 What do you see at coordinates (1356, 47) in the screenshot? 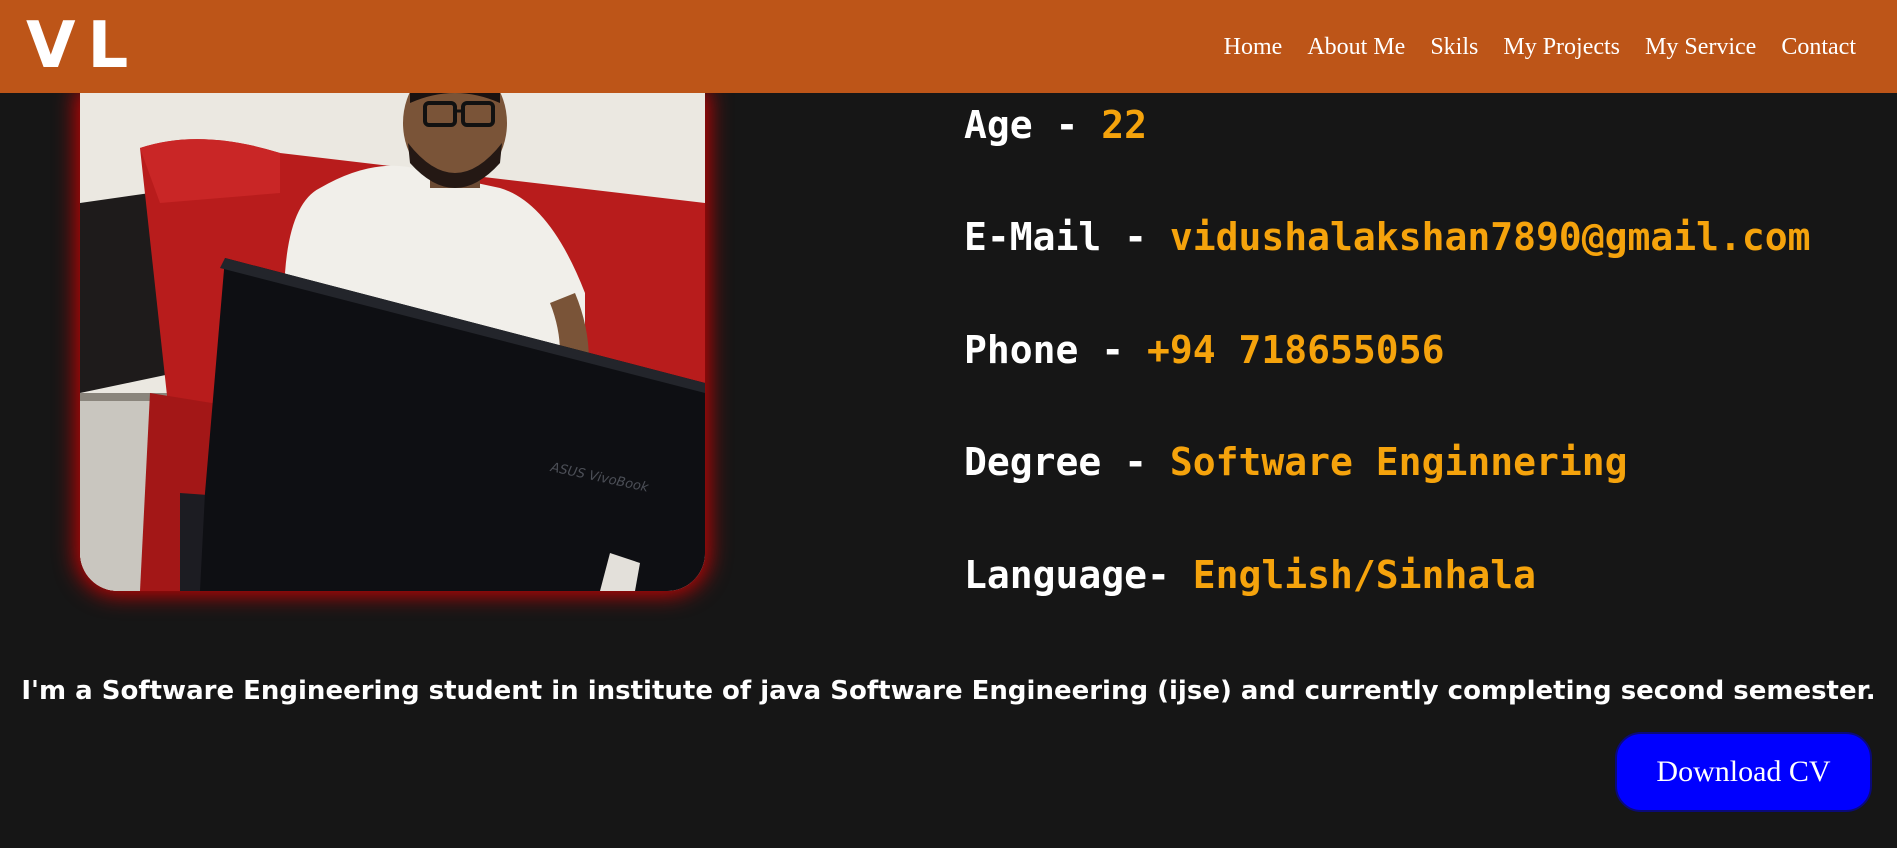
I see `nav-link-about-me: About Me` at bounding box center [1356, 47].